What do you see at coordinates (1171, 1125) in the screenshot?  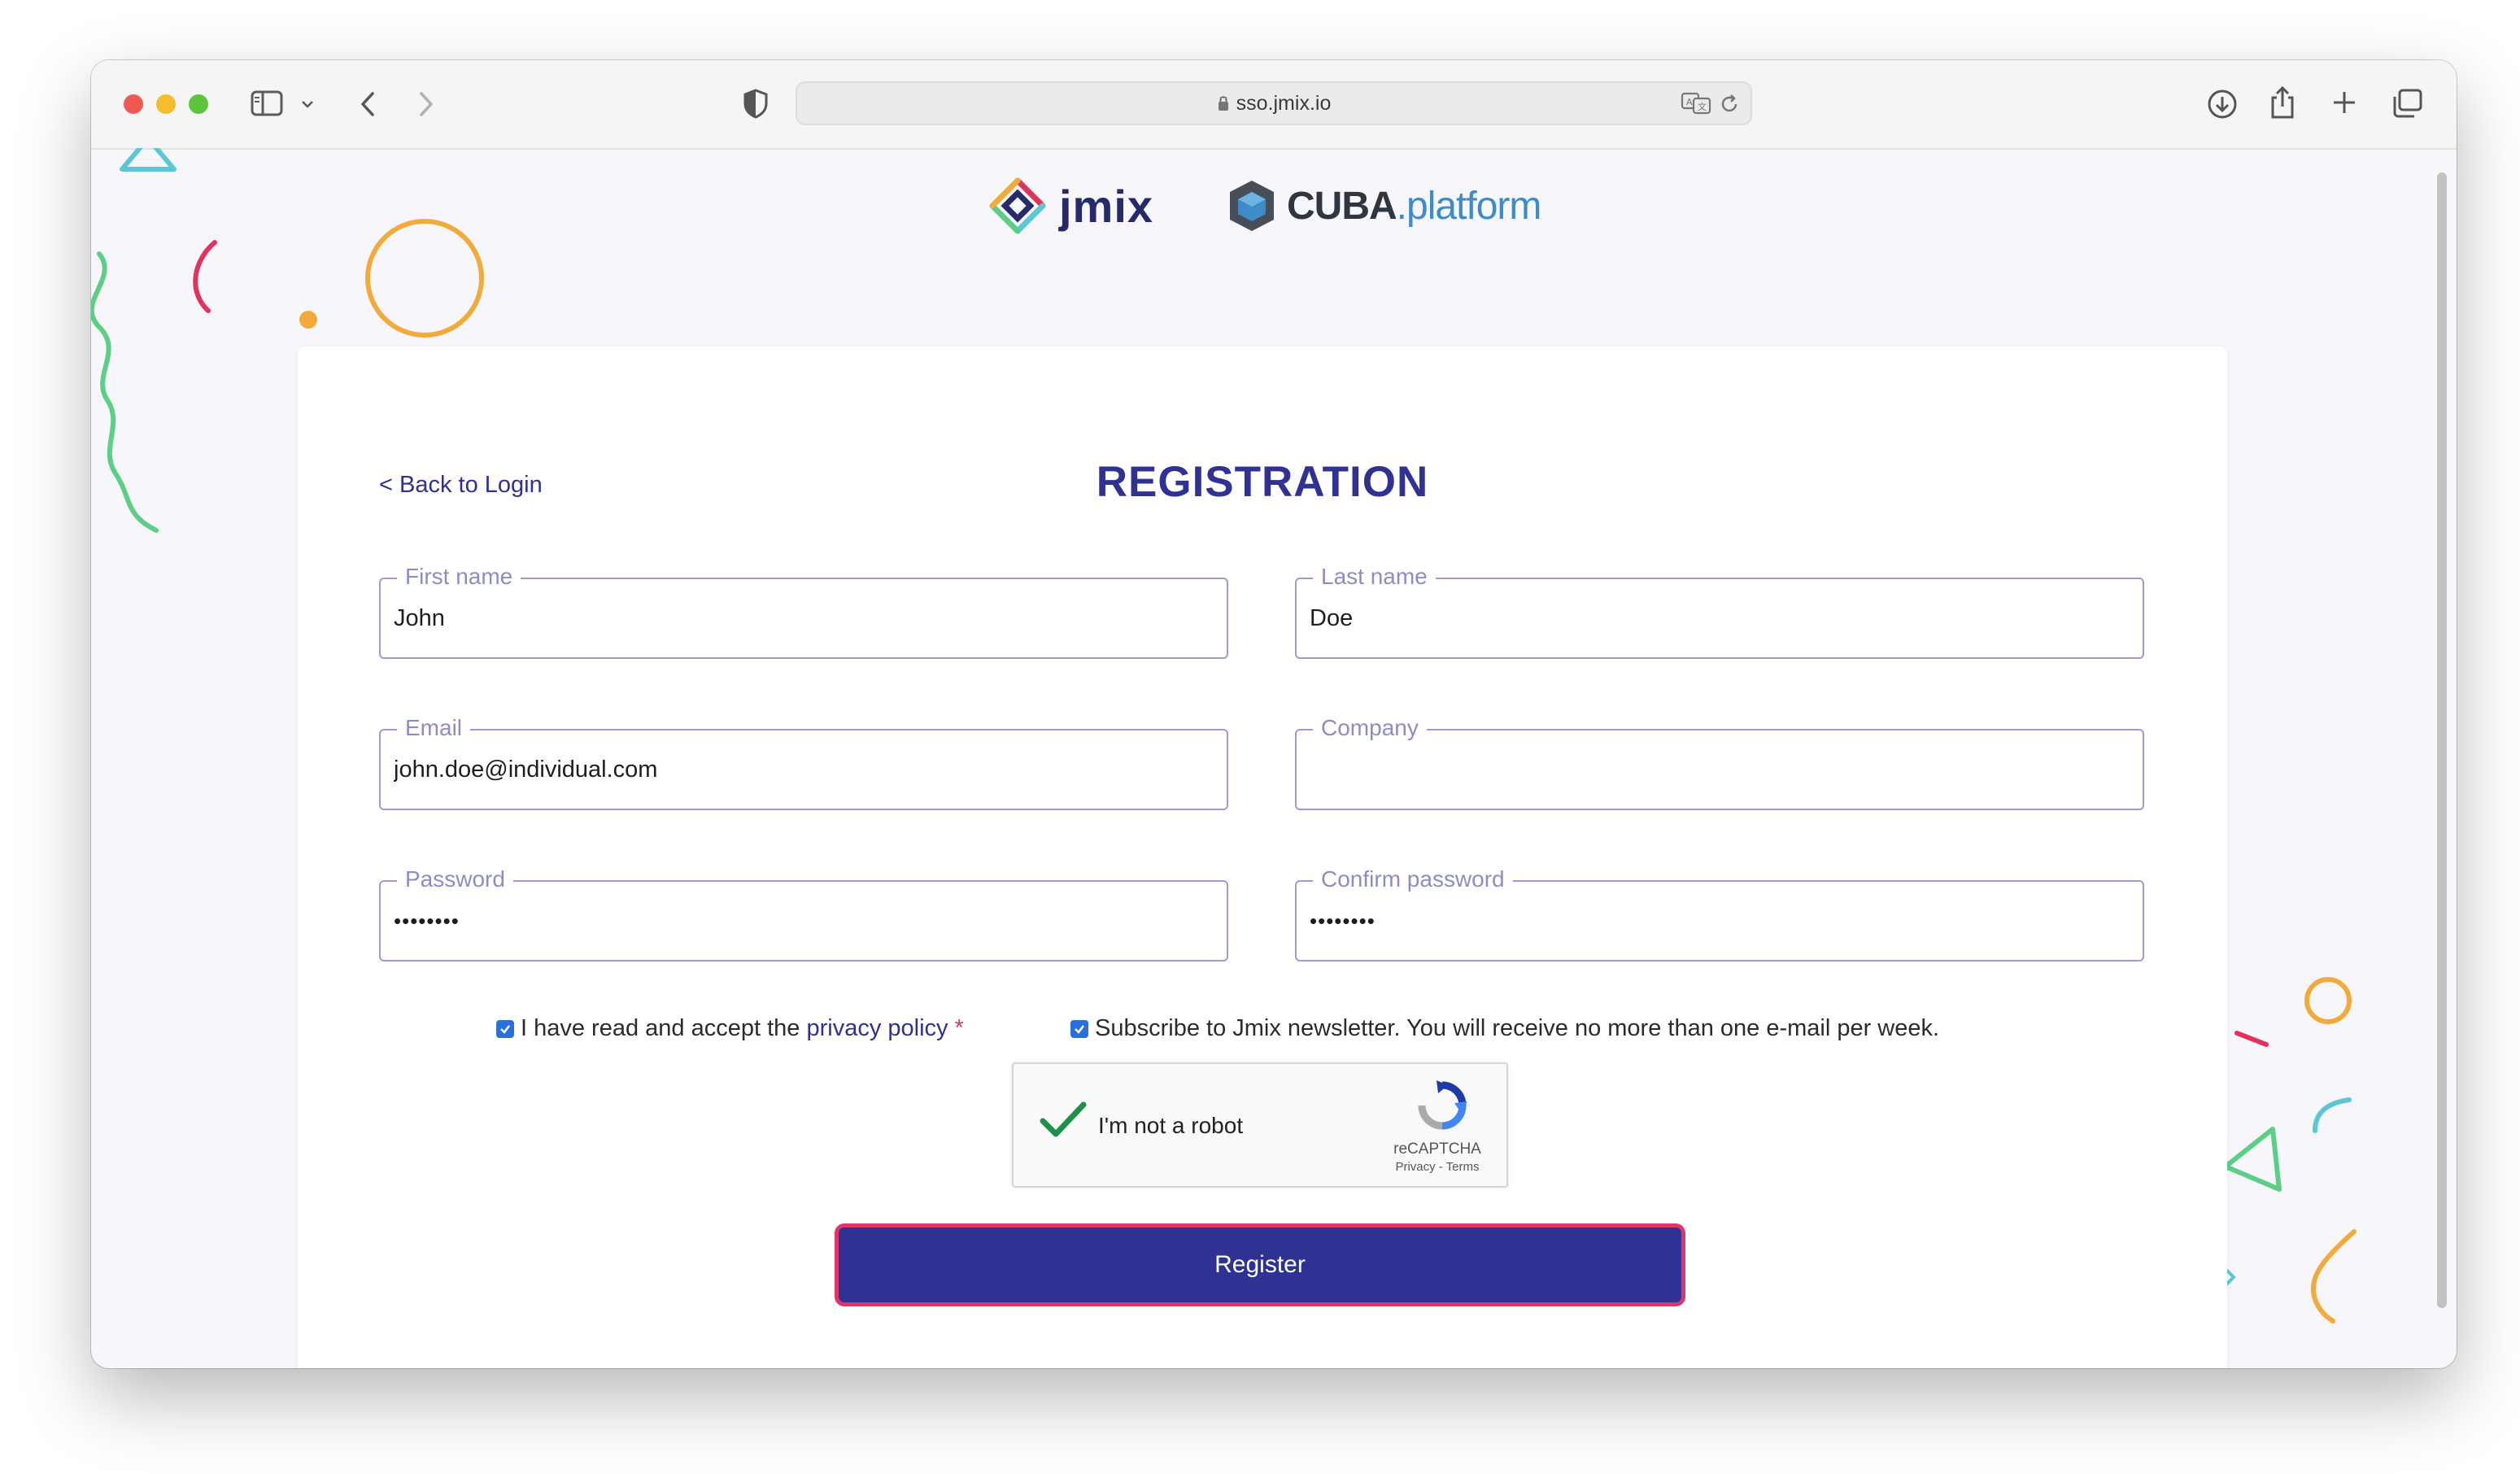 I see `recaptcha-label: I'm not a robot` at bounding box center [1171, 1125].